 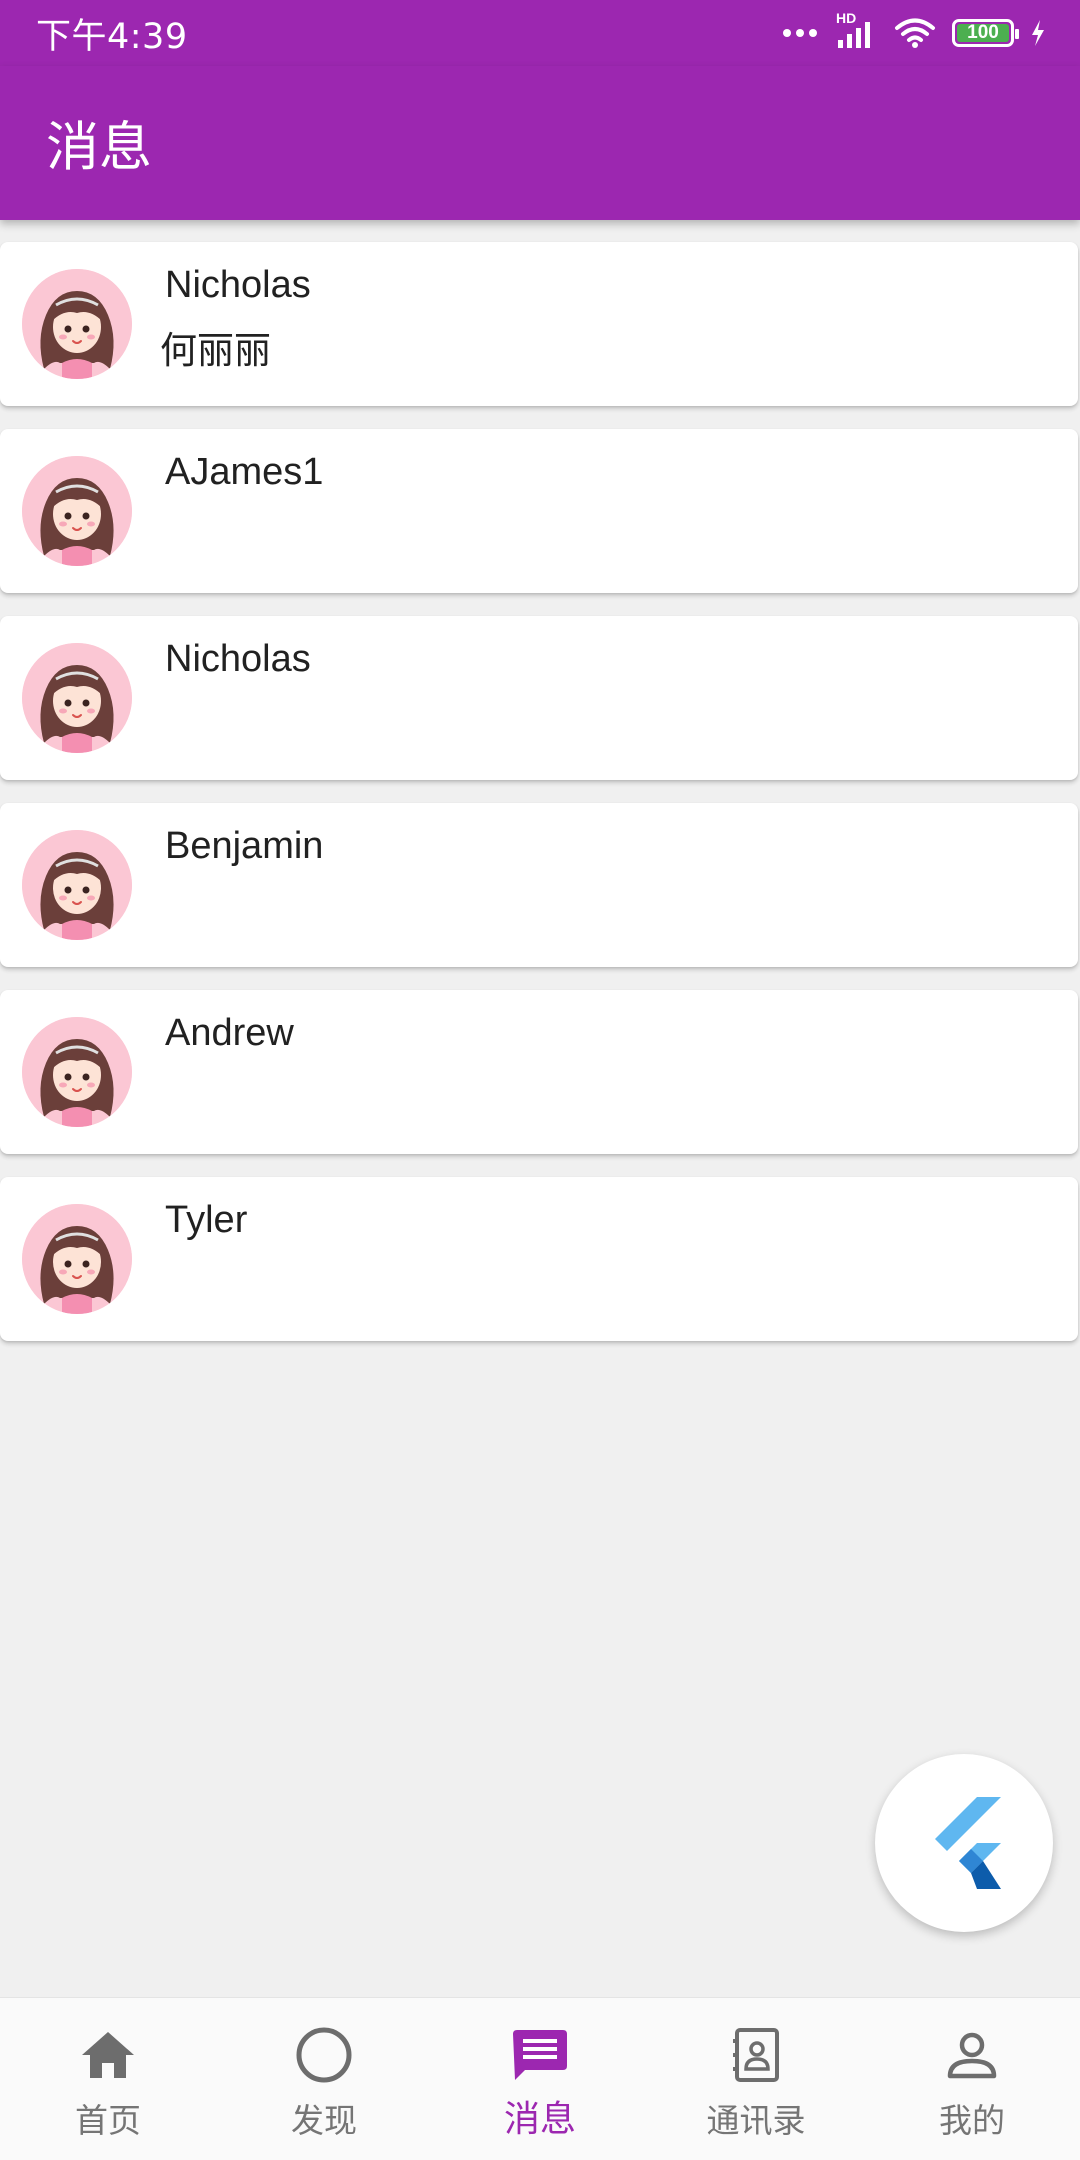 What do you see at coordinates (539, 2119) in the screenshot?
I see `nav-label: 消息` at bounding box center [539, 2119].